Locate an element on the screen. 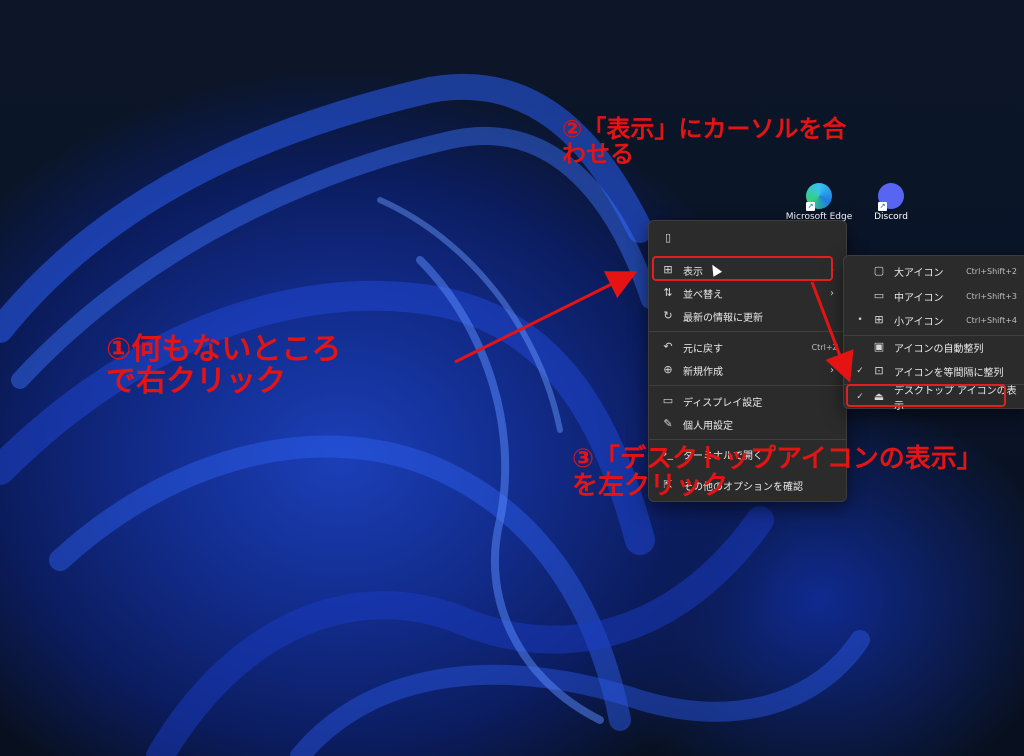 The image size is (1024, 756). monitor-large-icon: ▢ is located at coordinates (879, 270).